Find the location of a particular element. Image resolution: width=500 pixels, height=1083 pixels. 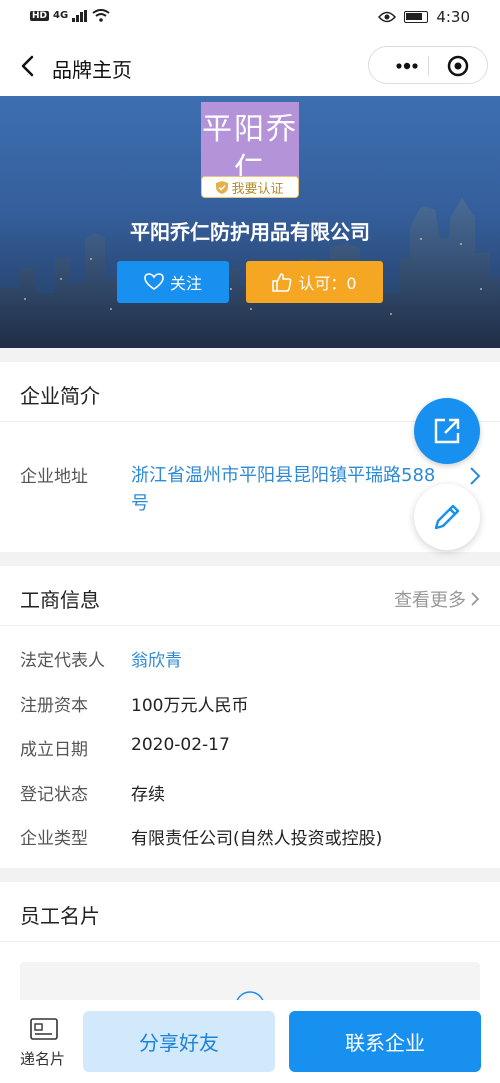

share-external-button is located at coordinates (447, 431).